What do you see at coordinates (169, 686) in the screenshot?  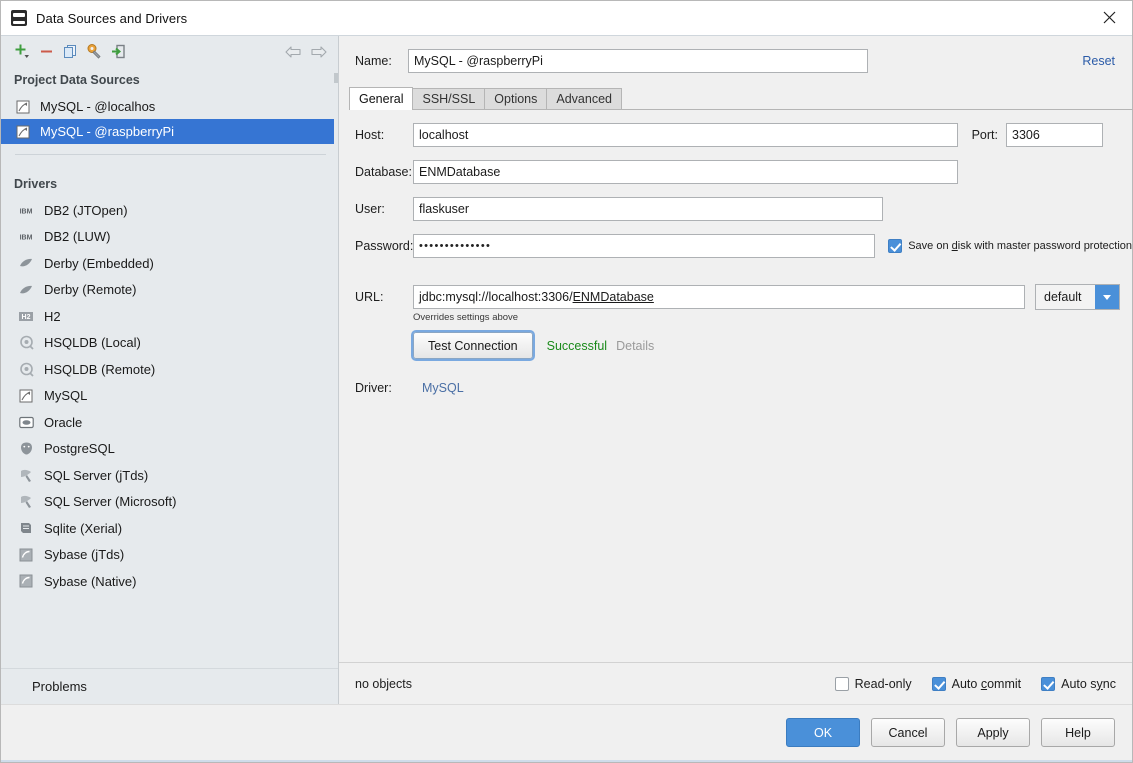 I see `problems-section: Problems` at bounding box center [169, 686].